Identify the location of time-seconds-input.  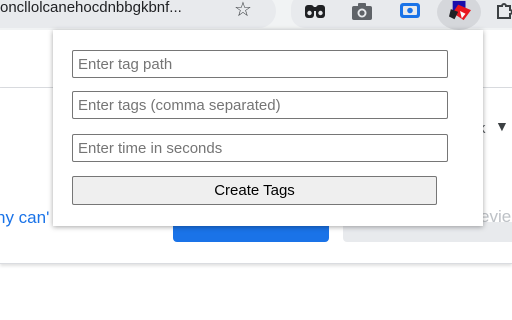
(260, 148).